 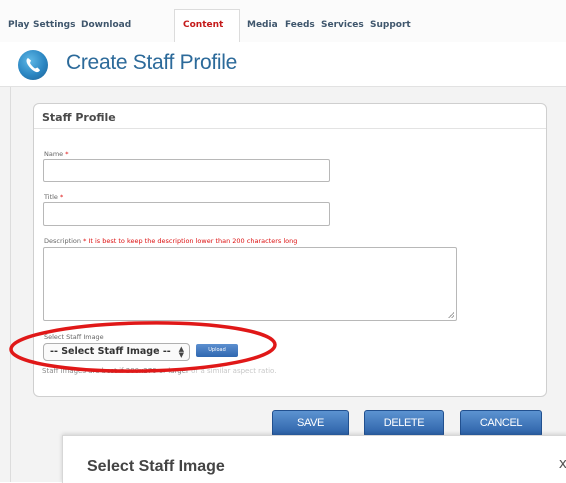 What do you see at coordinates (62, 197) in the screenshot?
I see `title-required-mark: *` at bounding box center [62, 197].